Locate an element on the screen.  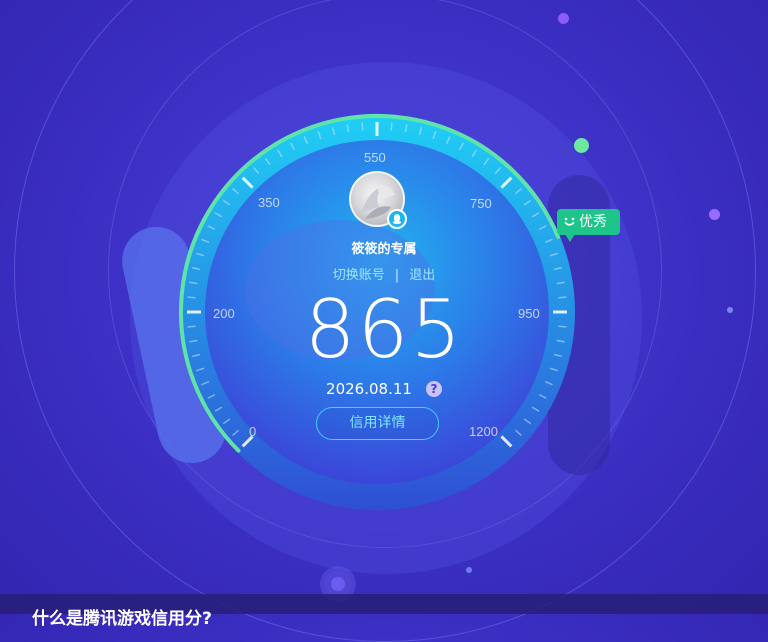
score-date-row: 2026.08.11? is located at coordinates (384, 389).